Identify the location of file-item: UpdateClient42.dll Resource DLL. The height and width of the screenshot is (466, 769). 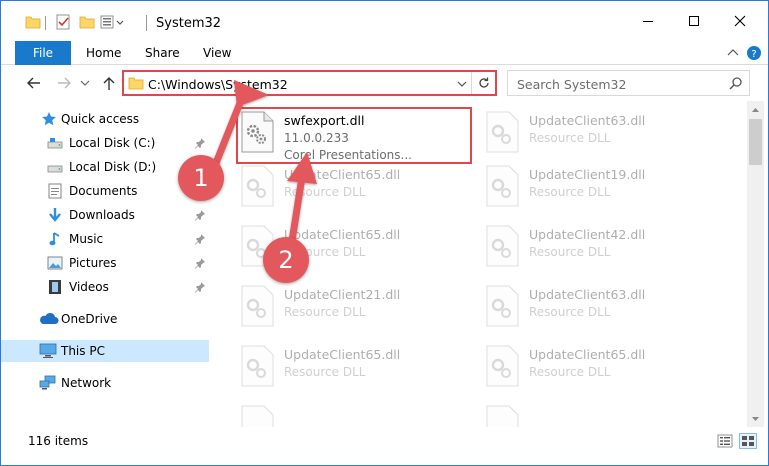
(599, 246).